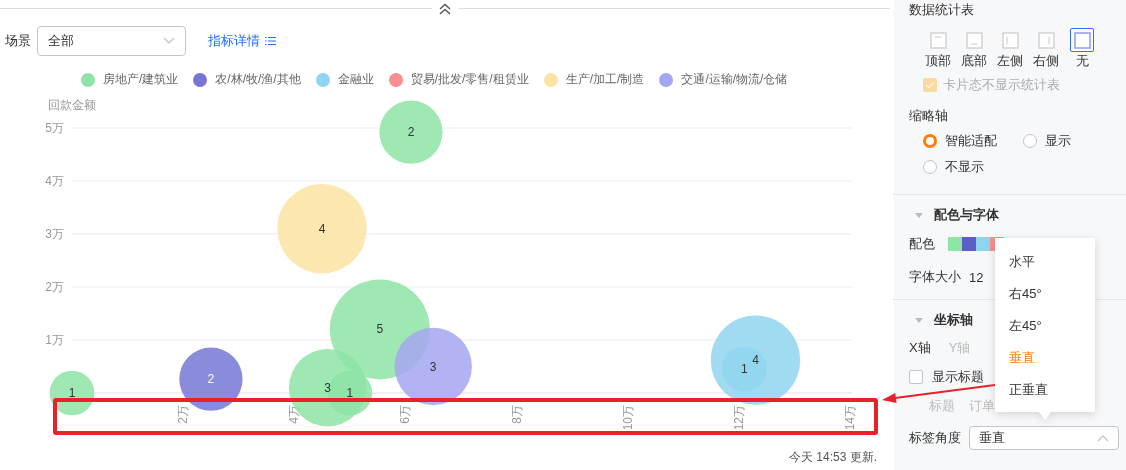 This screenshot has height=470, width=1126. What do you see at coordinates (734, 79) in the screenshot?
I see `legend-label: 交通/运输/物流/仓储` at bounding box center [734, 79].